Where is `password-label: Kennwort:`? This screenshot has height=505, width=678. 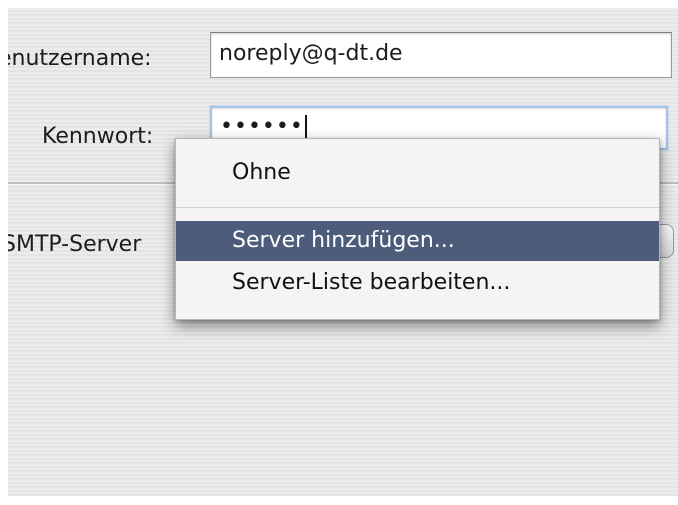
password-label: Kennwort: is located at coordinates (98, 136).